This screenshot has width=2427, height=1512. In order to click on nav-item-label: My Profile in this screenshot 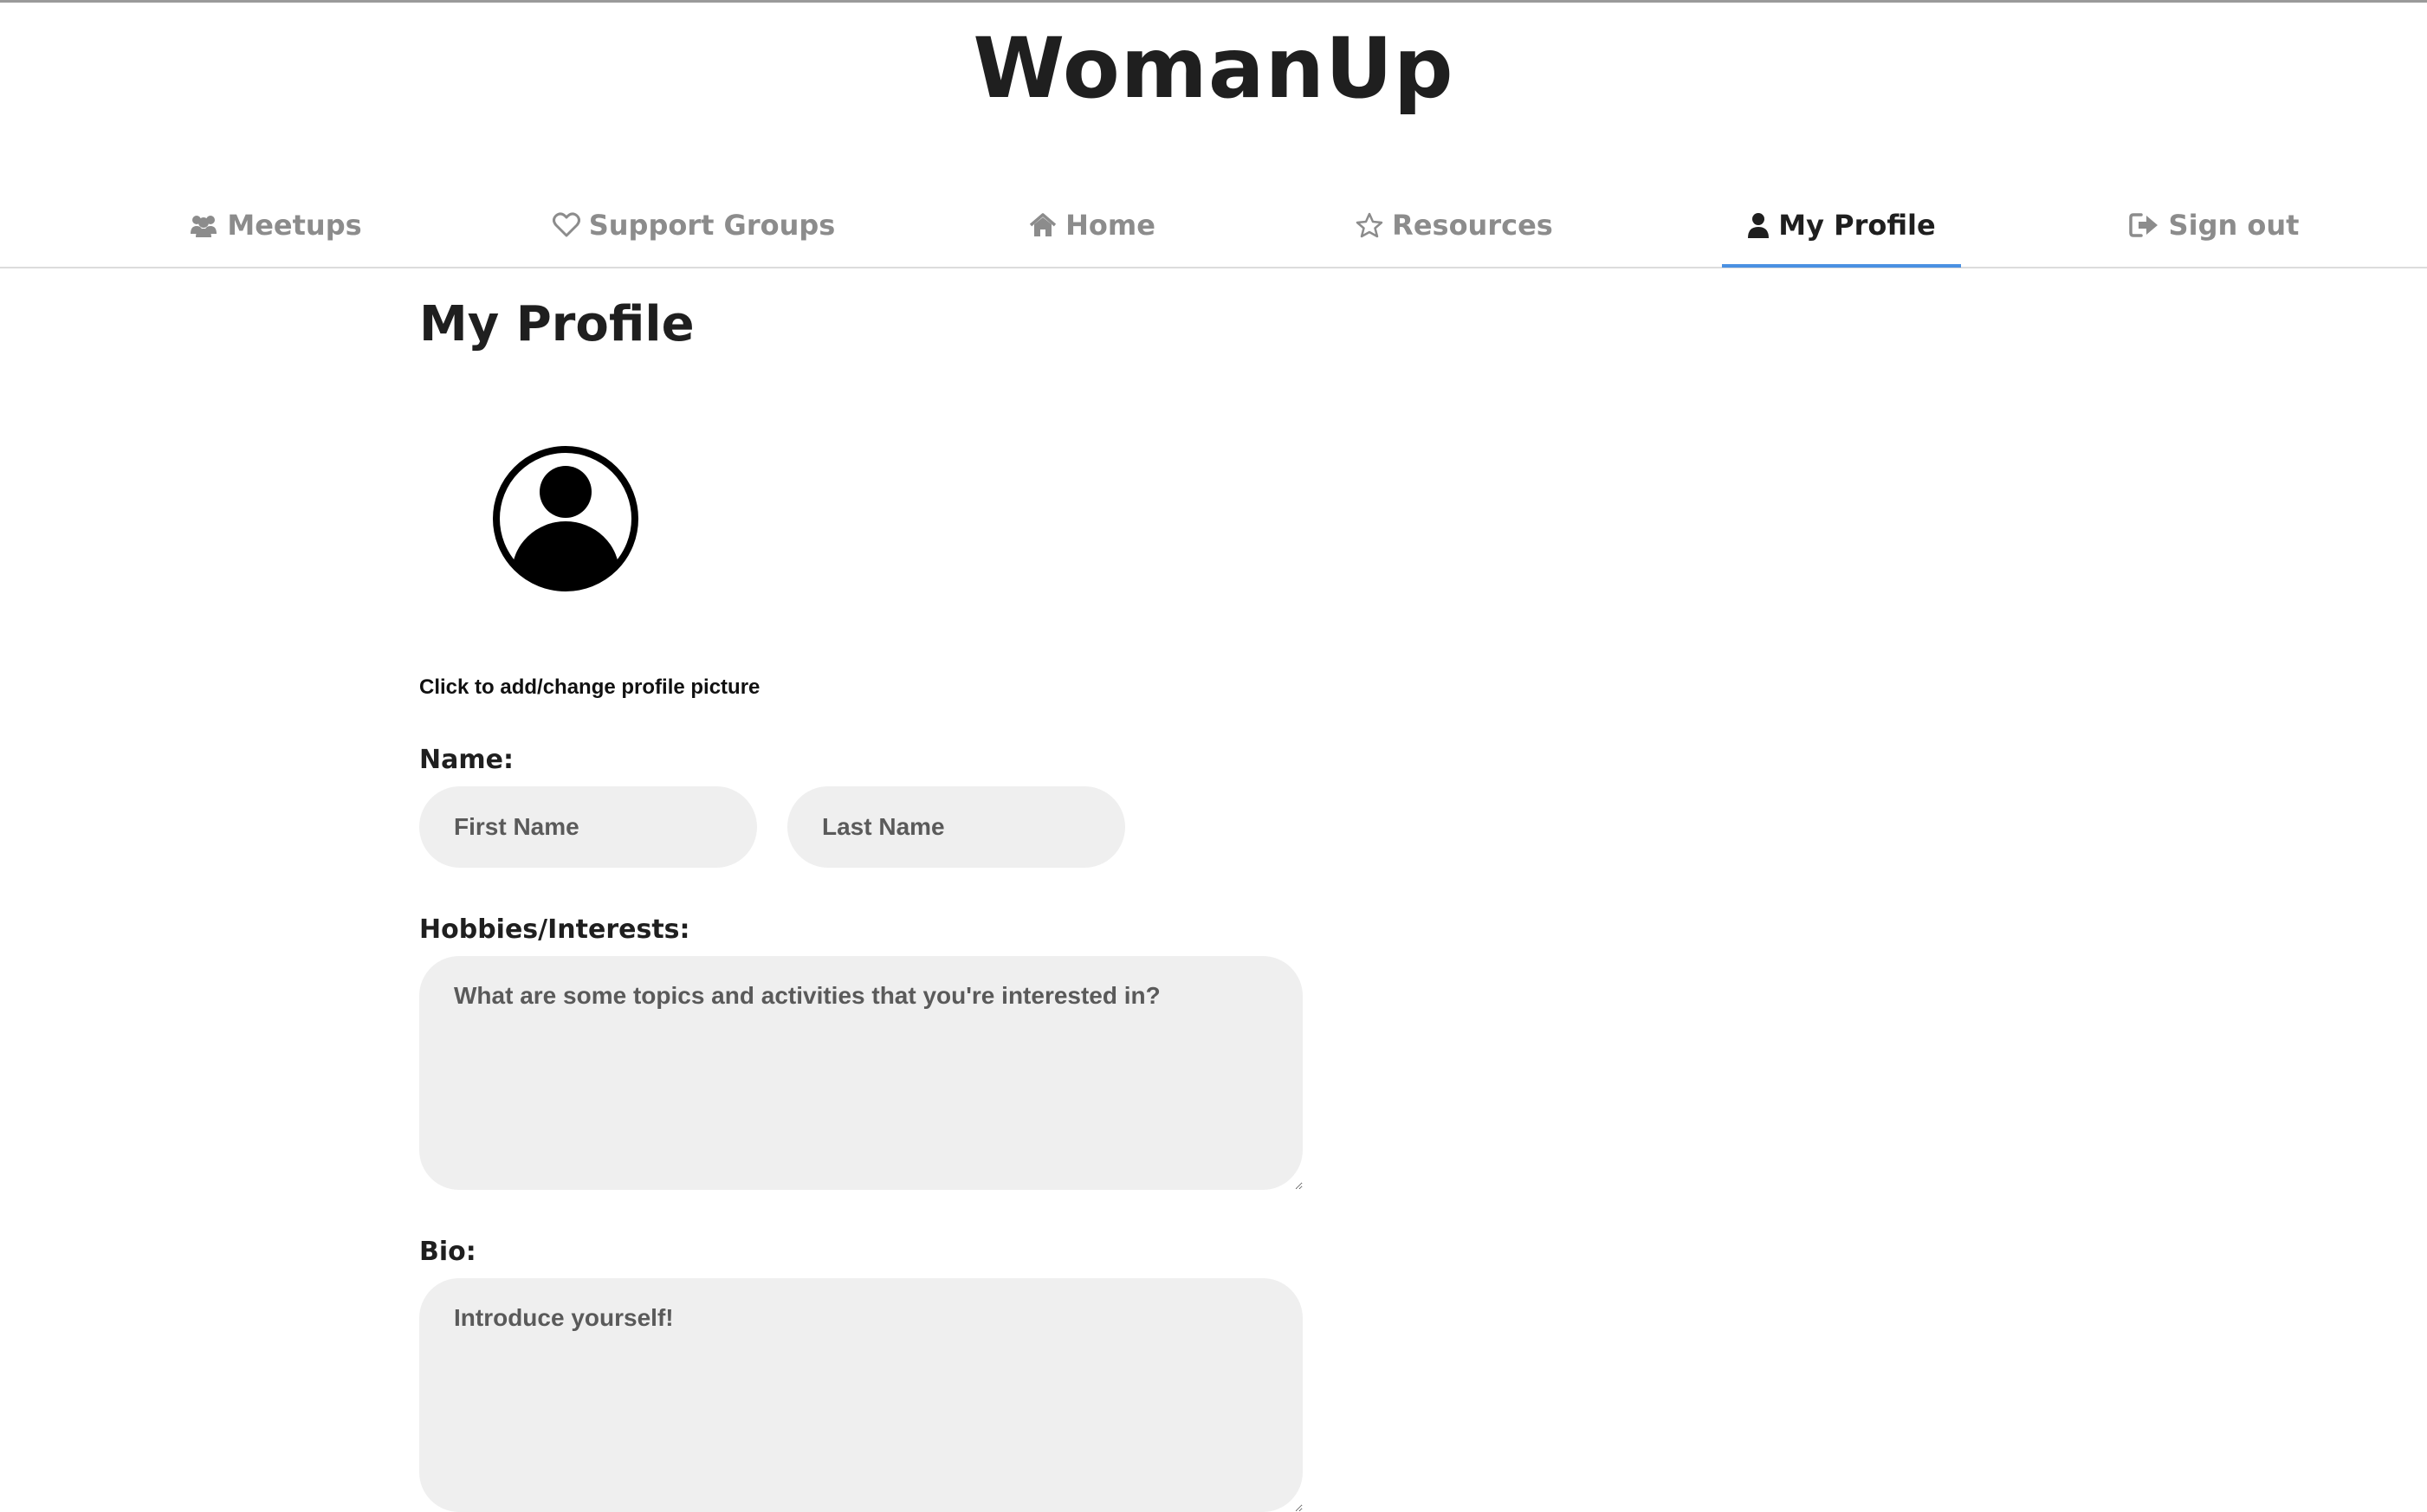, I will do `click(1857, 225)`.